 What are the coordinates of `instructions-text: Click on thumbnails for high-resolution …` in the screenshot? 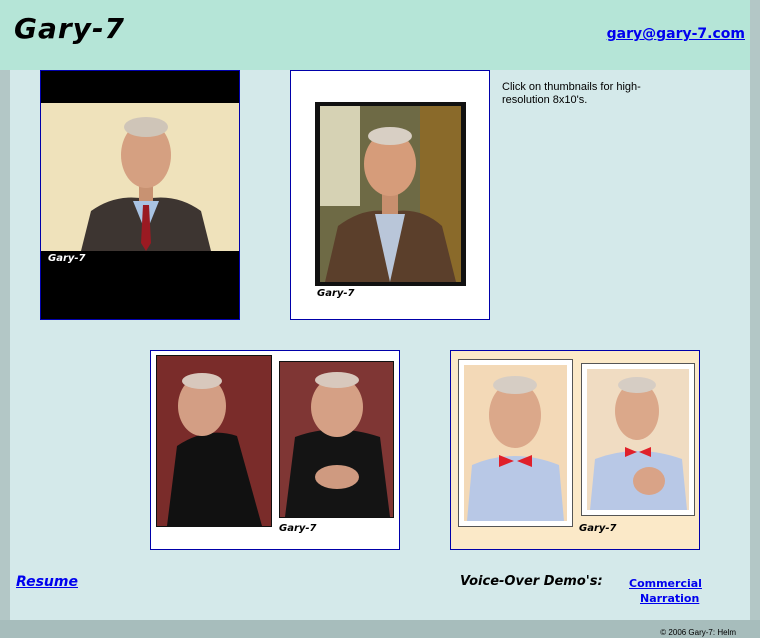 It's located at (571, 93).